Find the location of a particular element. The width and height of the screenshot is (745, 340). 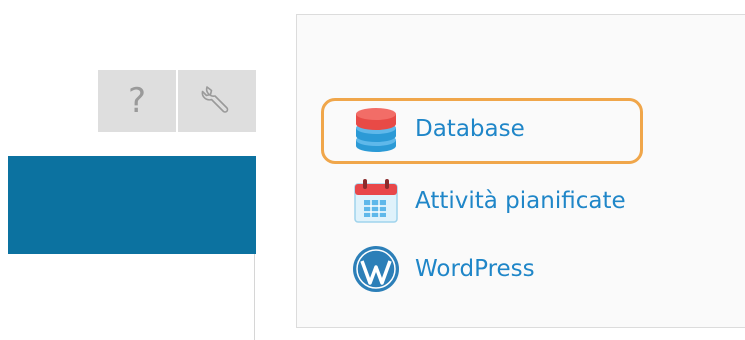

help-button: ? is located at coordinates (137, 101).